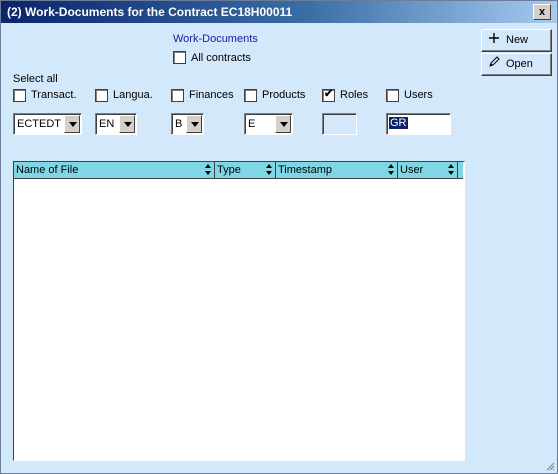  Describe the element at coordinates (179, 124) in the screenshot. I see `finances-combo-value: B` at that location.